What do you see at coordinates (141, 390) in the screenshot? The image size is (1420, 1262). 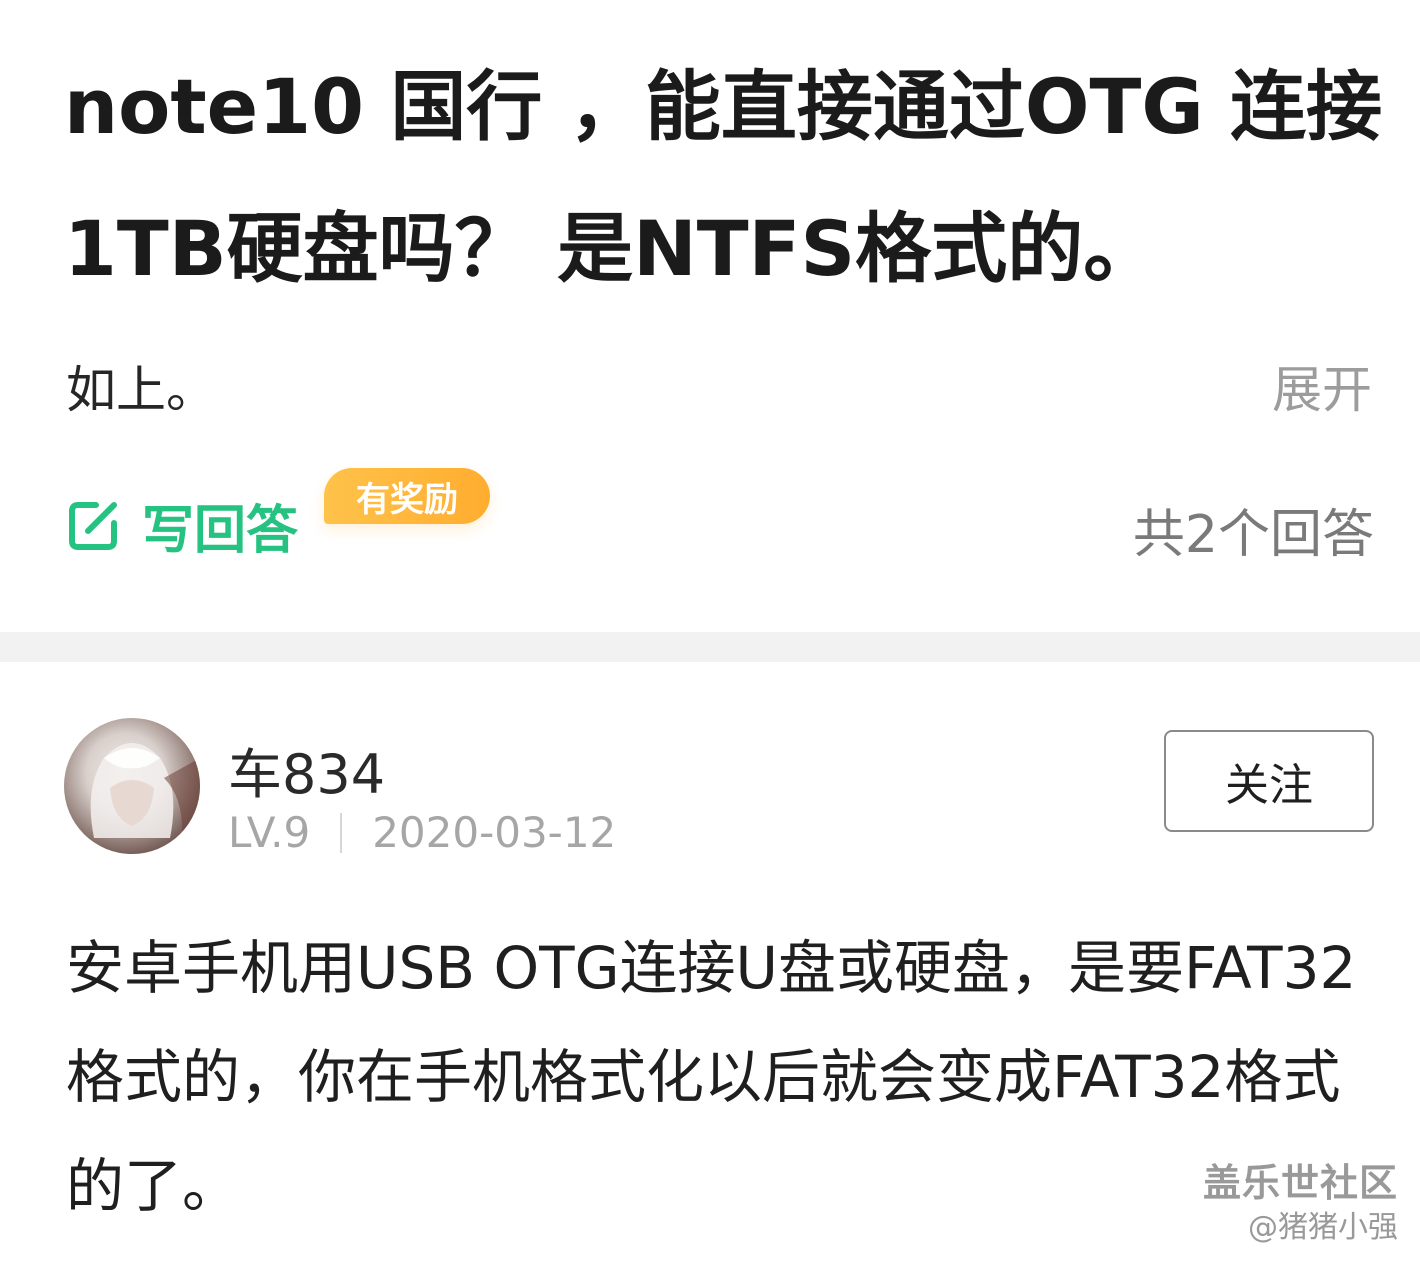 I see `question-body: 如上。` at bounding box center [141, 390].